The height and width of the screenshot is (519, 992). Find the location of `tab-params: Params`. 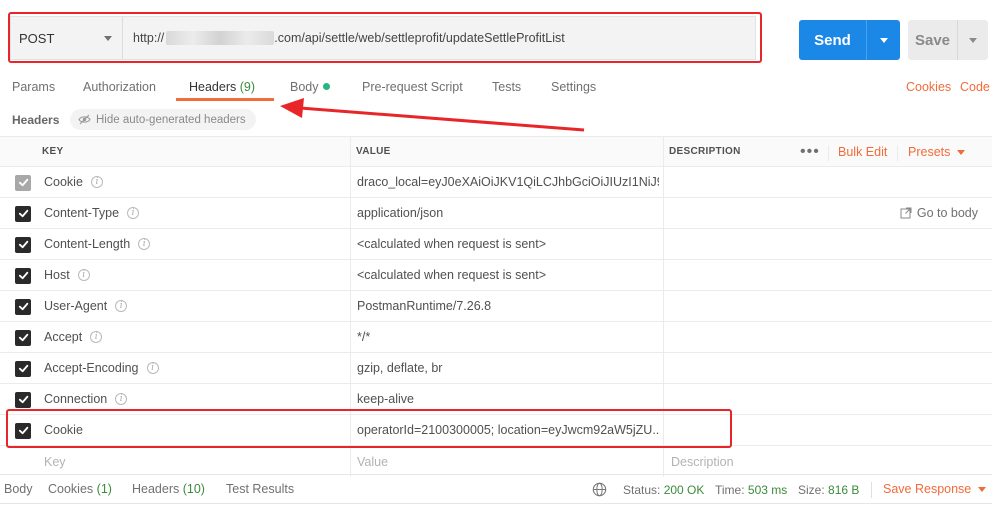

tab-params: Params is located at coordinates (33, 87).